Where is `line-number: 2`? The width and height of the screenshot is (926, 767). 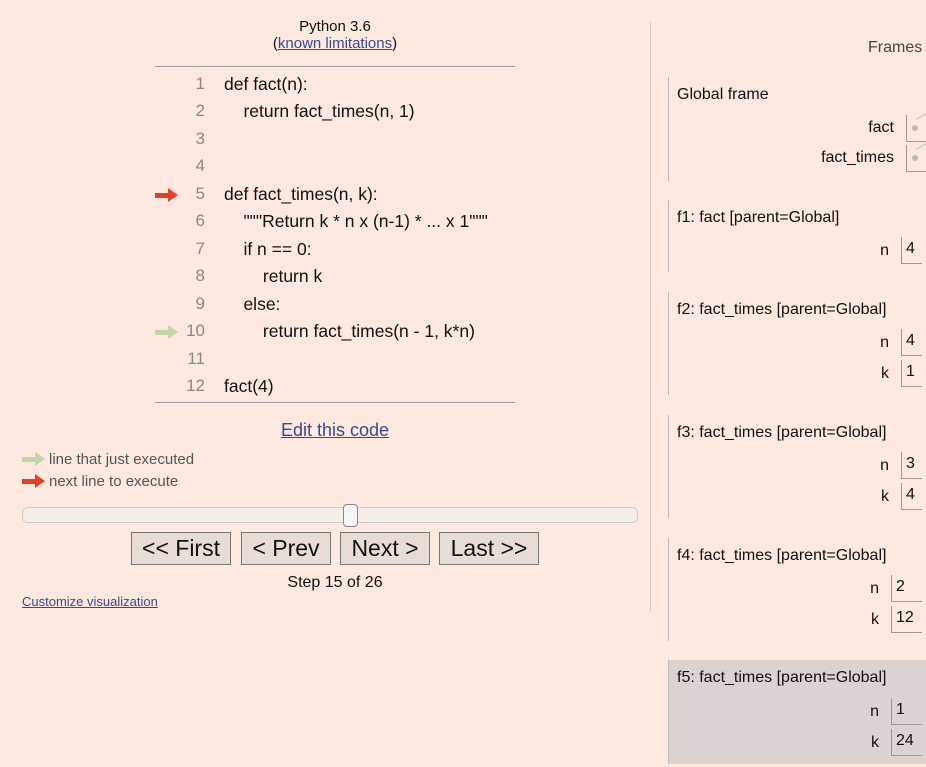 line-number: 2 is located at coordinates (200, 110).